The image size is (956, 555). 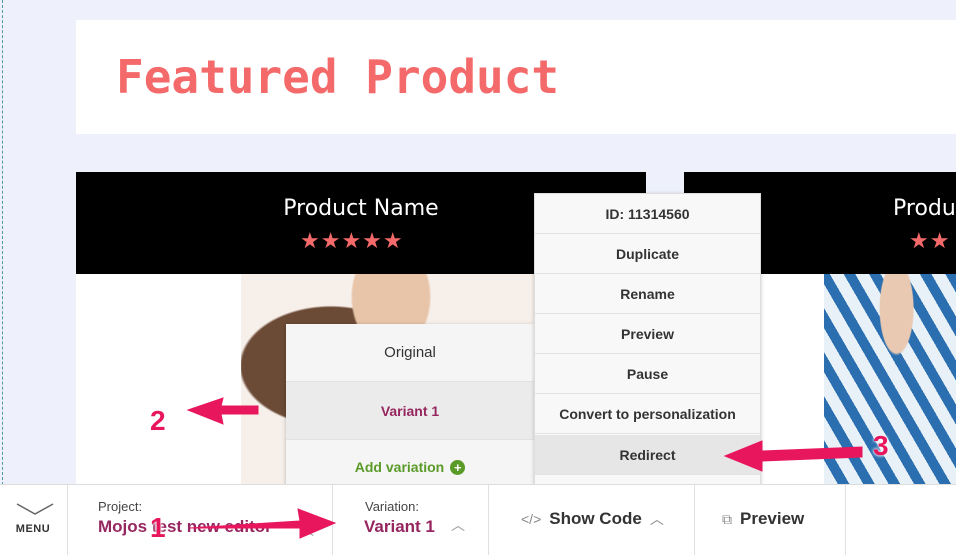 I want to click on annotation-label-1: 1, so click(x=158, y=527).